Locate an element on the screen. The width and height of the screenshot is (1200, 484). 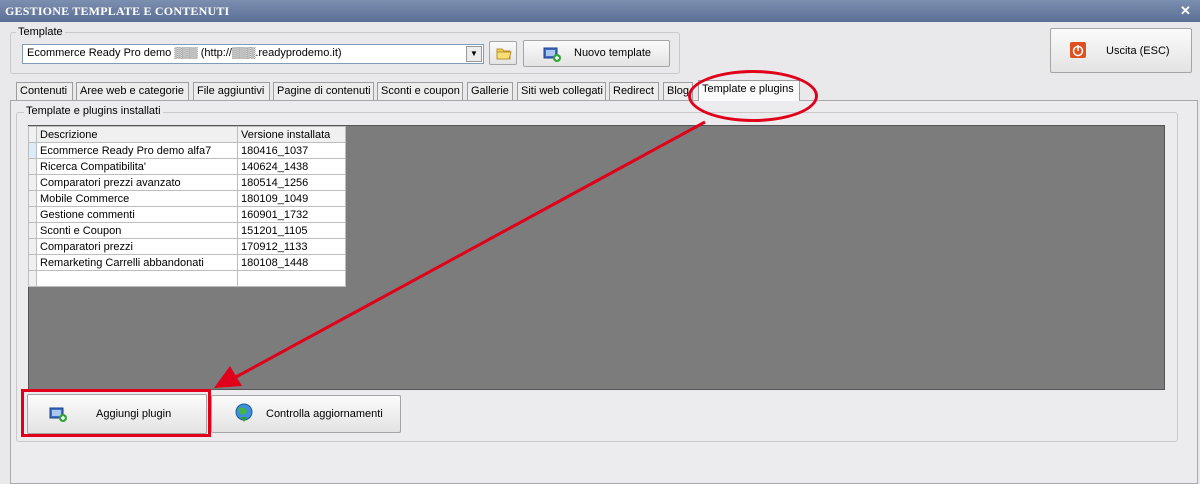
cell-descrizione: Remarketing Carrelli abbandonati is located at coordinates (137, 262).